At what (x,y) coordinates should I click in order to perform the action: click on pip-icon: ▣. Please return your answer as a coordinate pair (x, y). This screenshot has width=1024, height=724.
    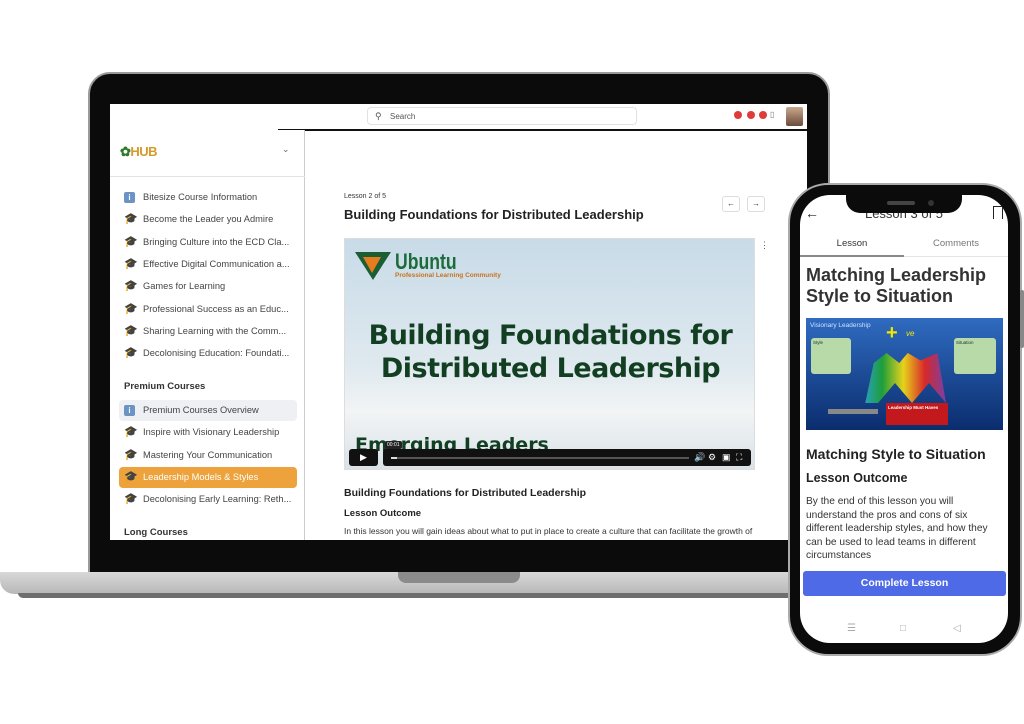
    Looking at the image, I should click on (726, 457).